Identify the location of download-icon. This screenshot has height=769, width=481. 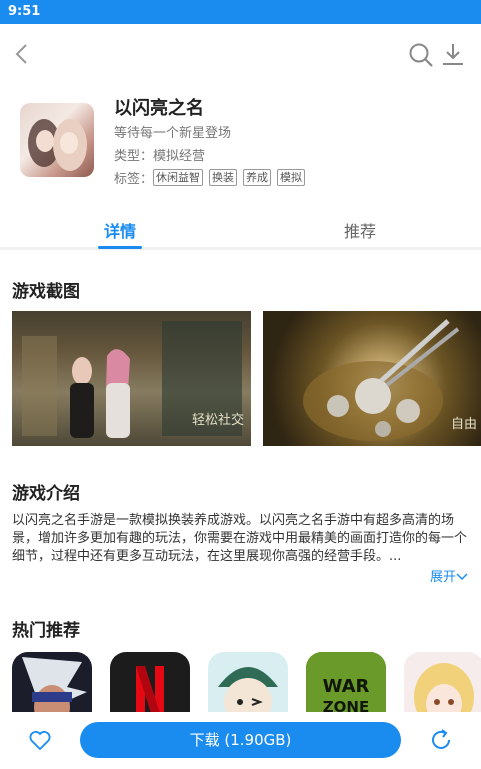
(453, 54).